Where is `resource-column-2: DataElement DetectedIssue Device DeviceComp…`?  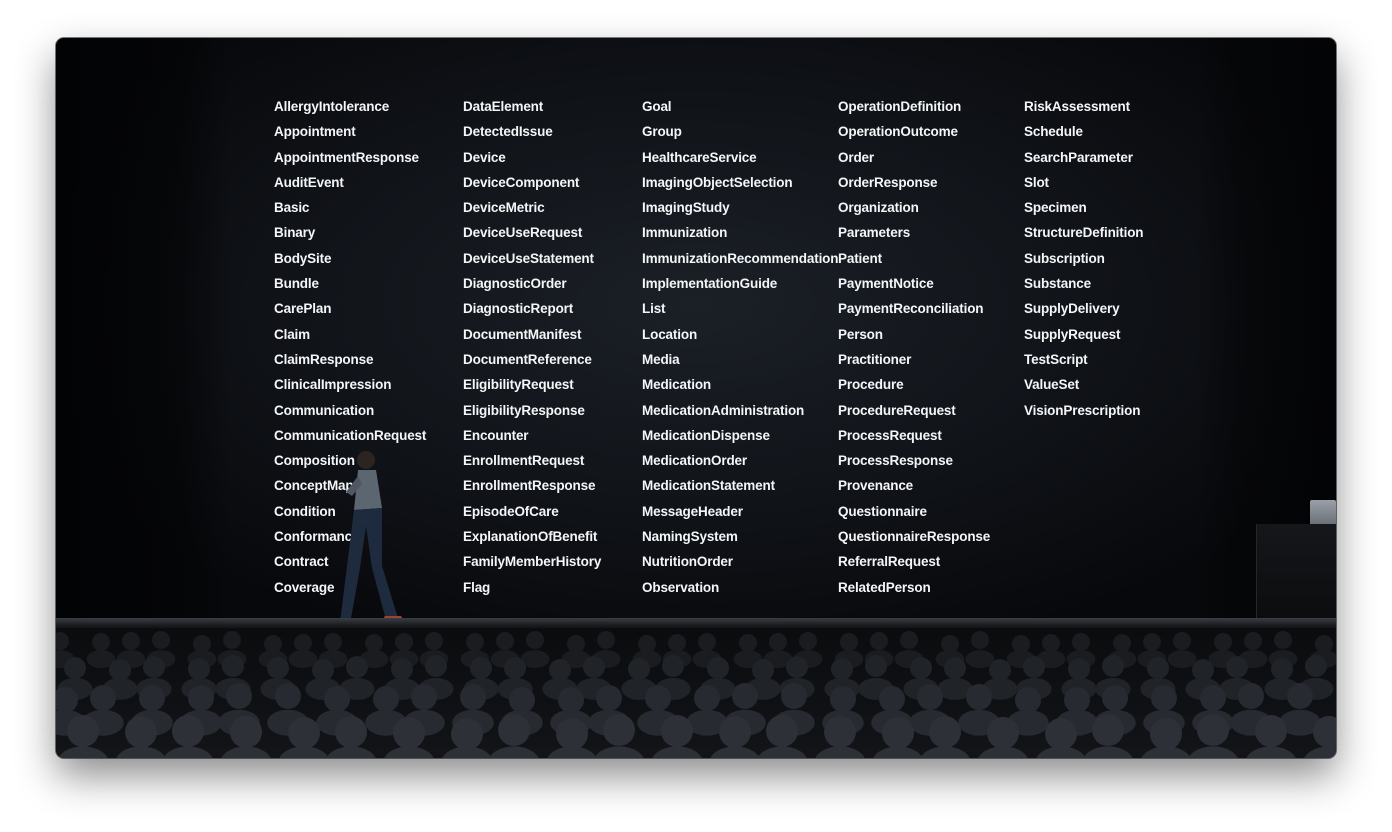 resource-column-2: DataElement DetectedIssue Device DeviceComp… is located at coordinates (532, 347).